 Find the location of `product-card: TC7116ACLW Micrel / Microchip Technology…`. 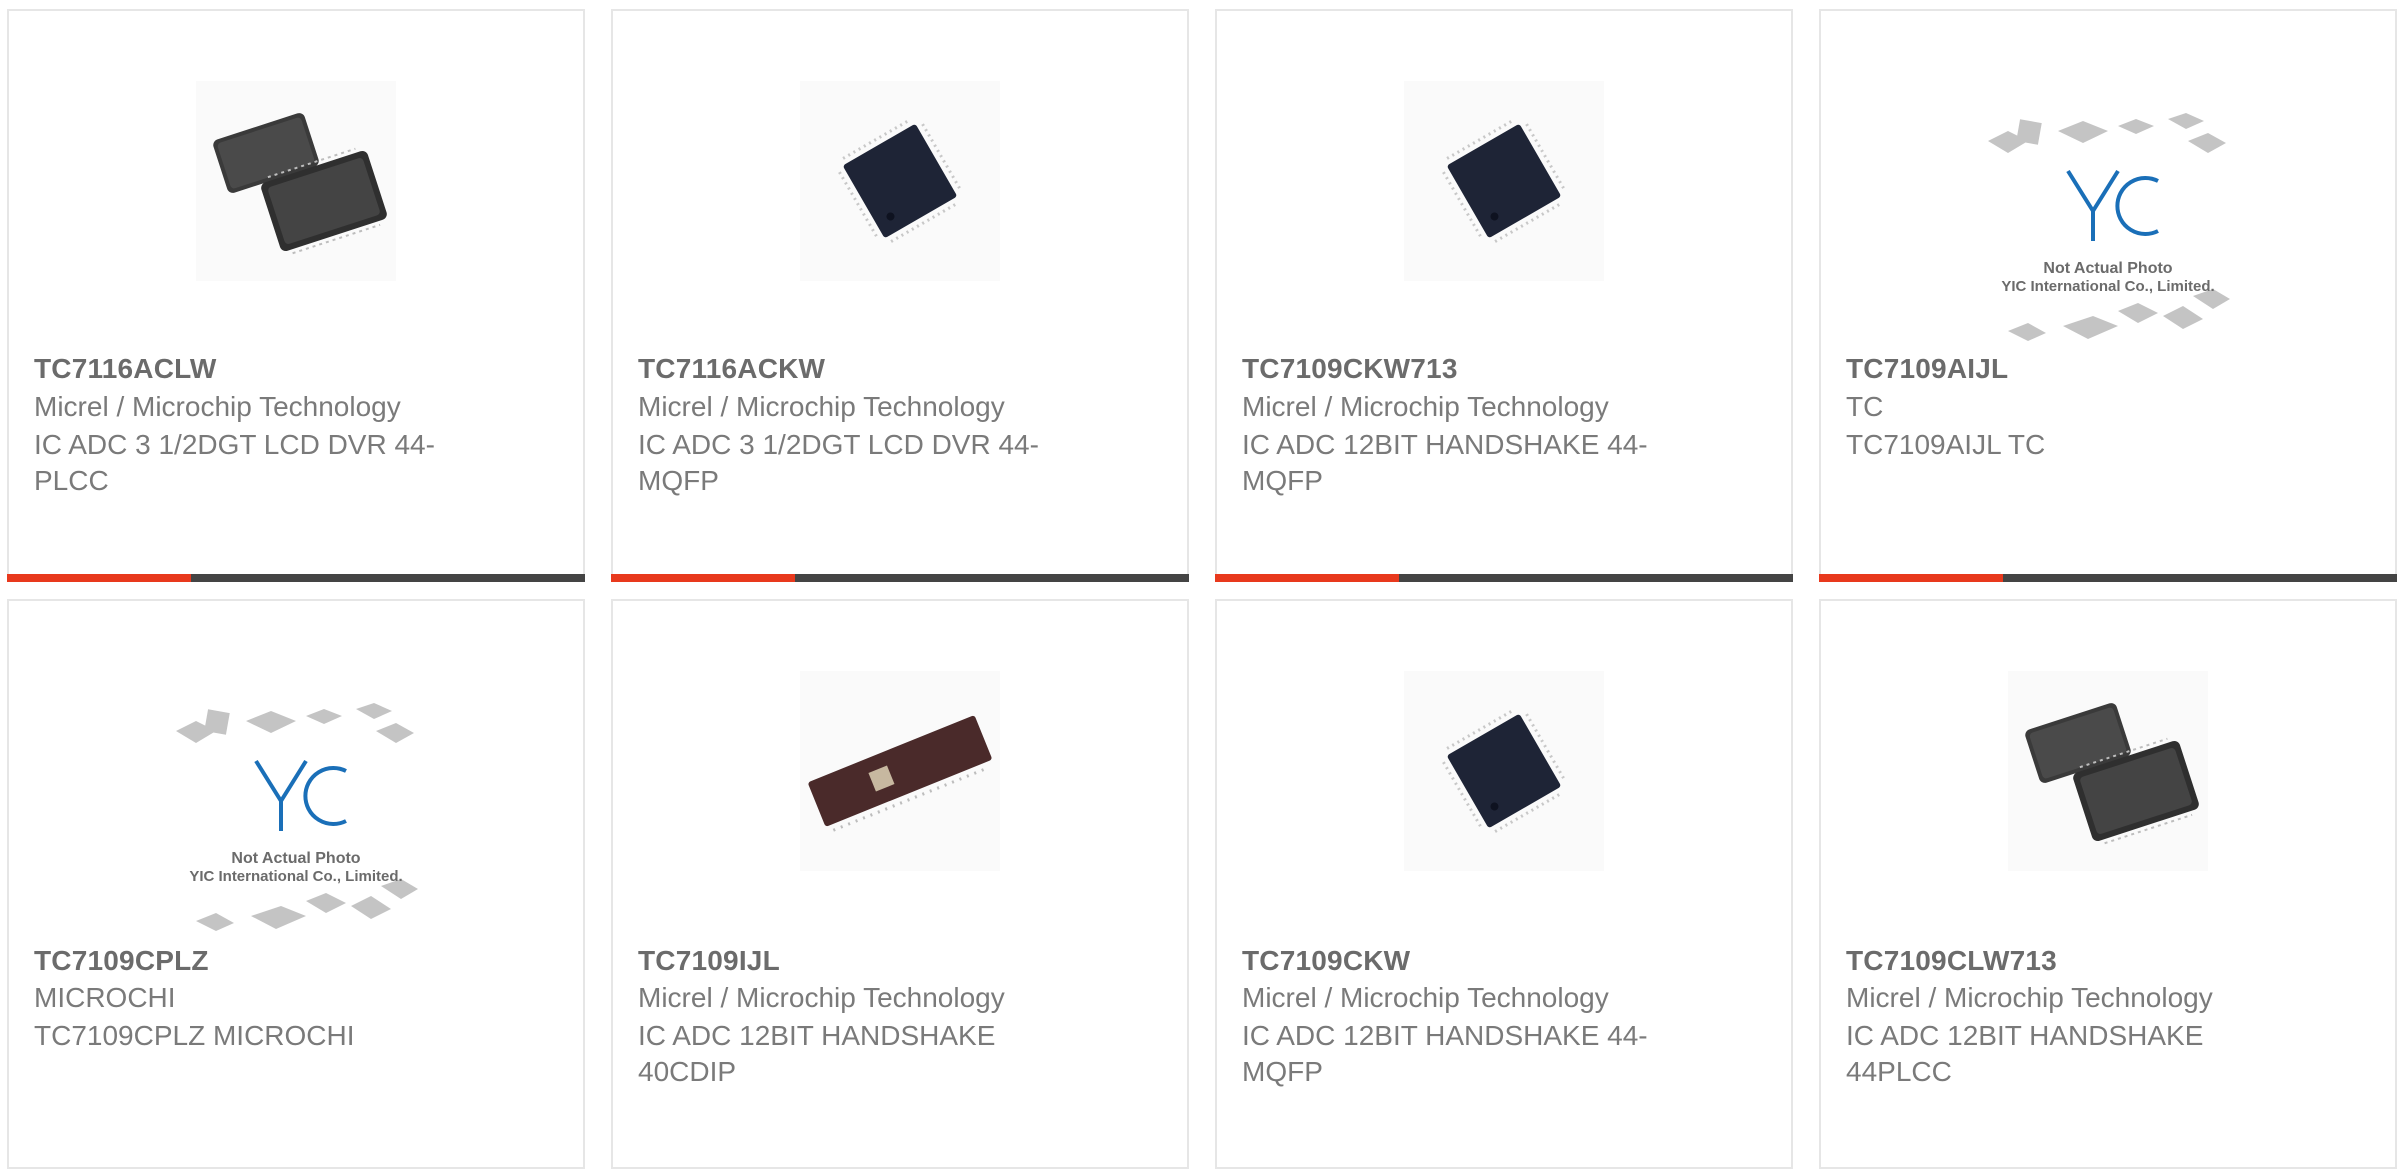

product-card: TC7116ACLW Micrel / Microchip Technology… is located at coordinates (296, 295).